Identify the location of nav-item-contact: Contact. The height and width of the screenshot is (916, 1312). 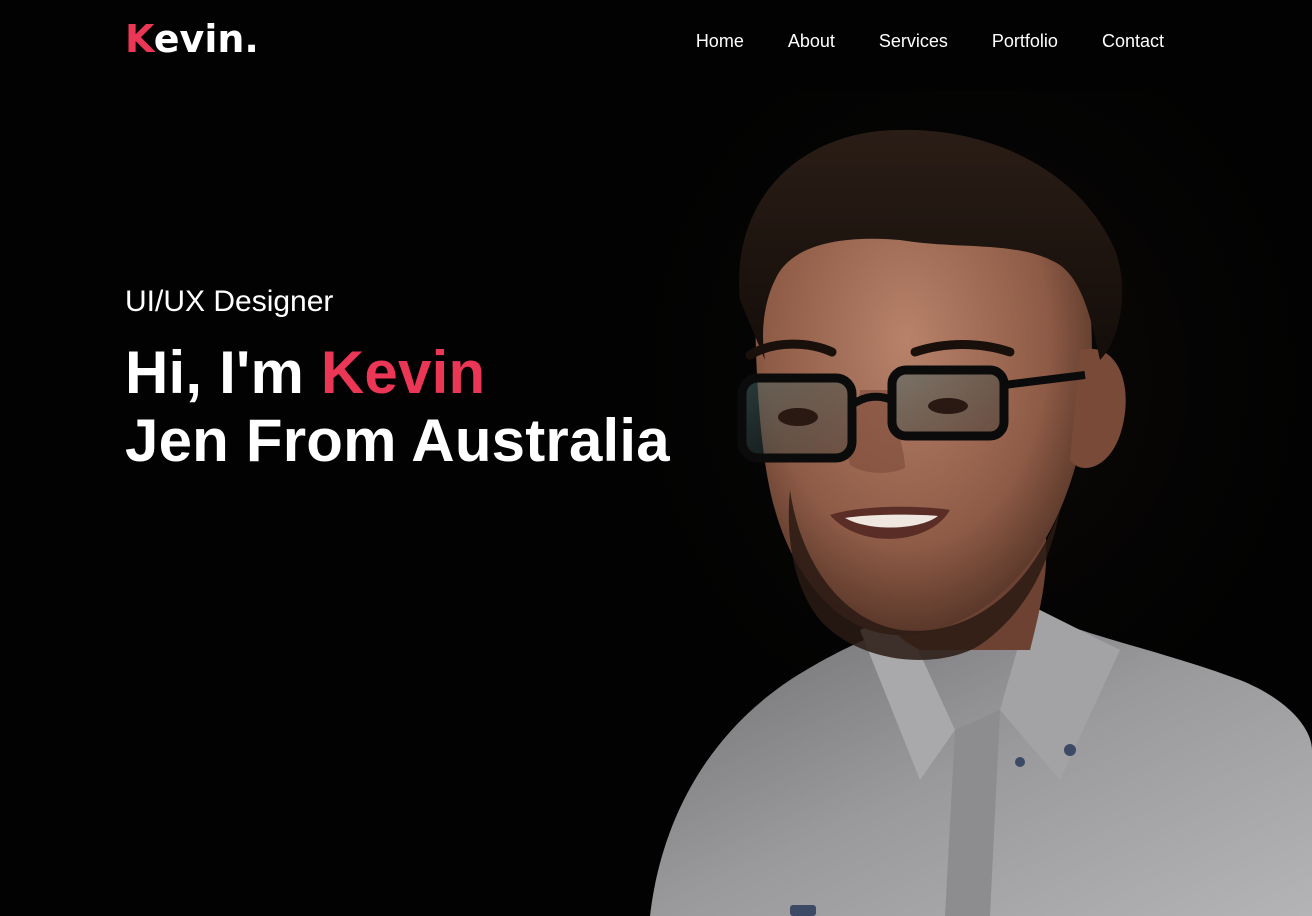
(1133, 41).